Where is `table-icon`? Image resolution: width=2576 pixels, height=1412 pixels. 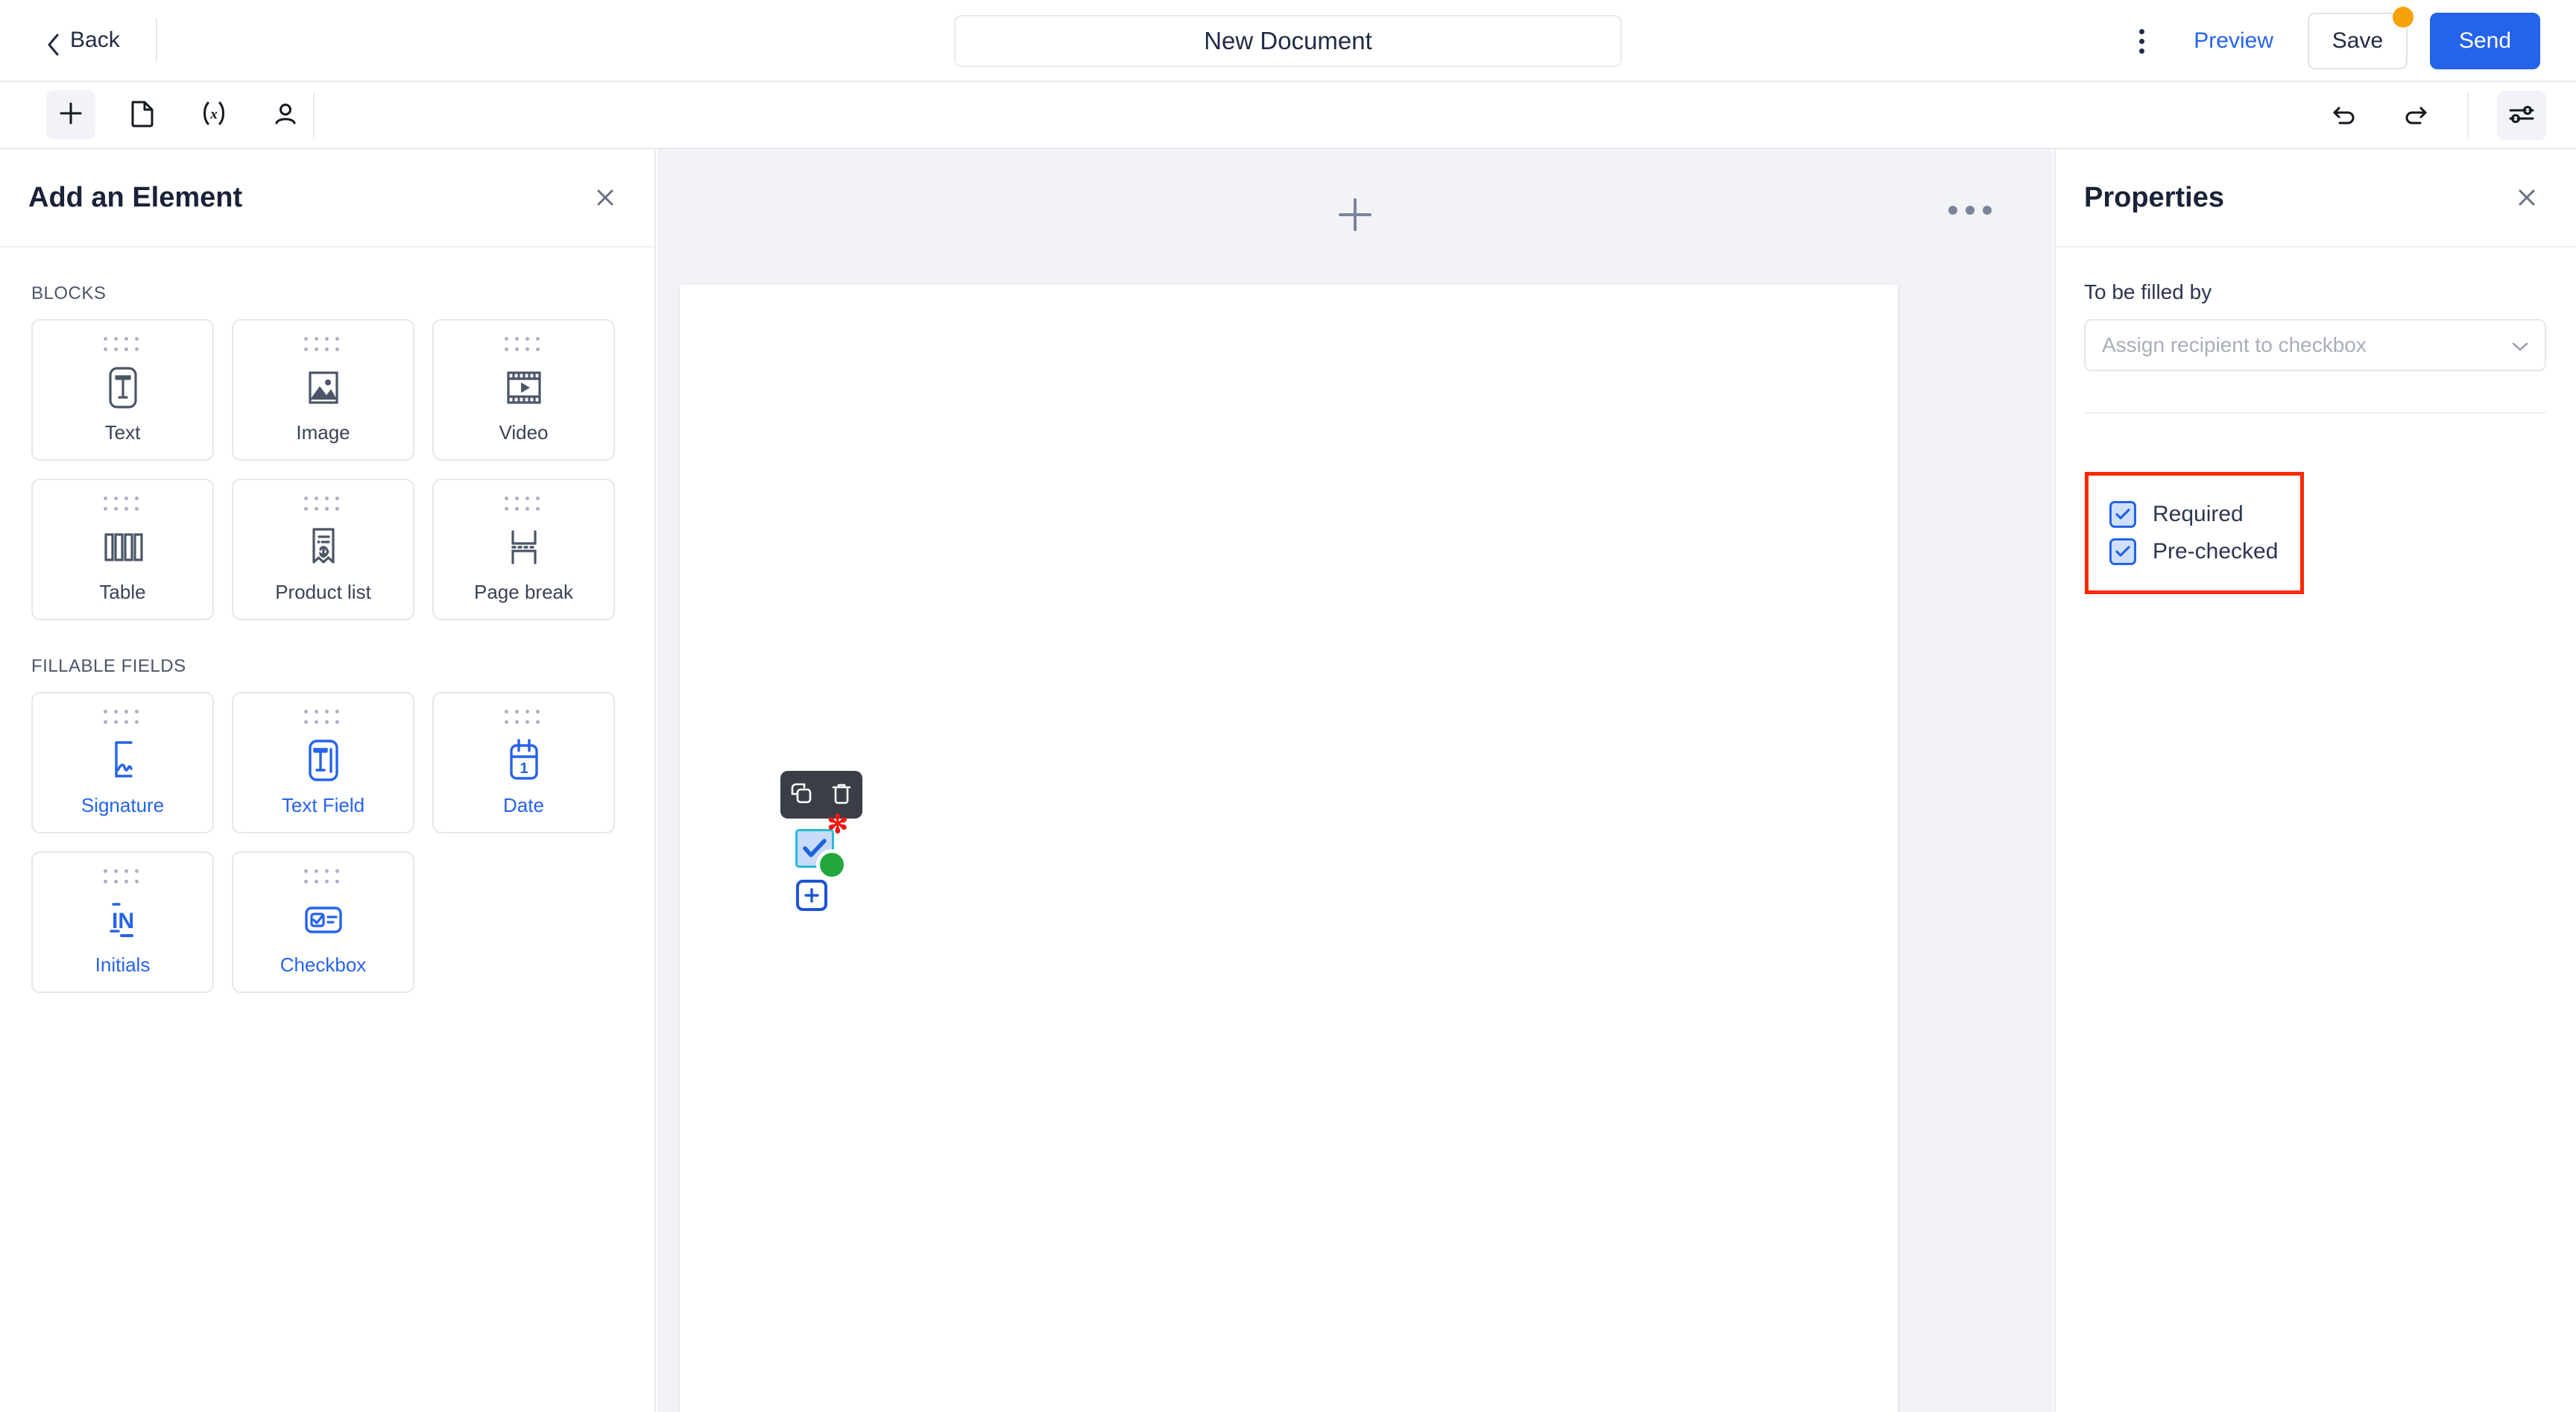 table-icon is located at coordinates (123, 547).